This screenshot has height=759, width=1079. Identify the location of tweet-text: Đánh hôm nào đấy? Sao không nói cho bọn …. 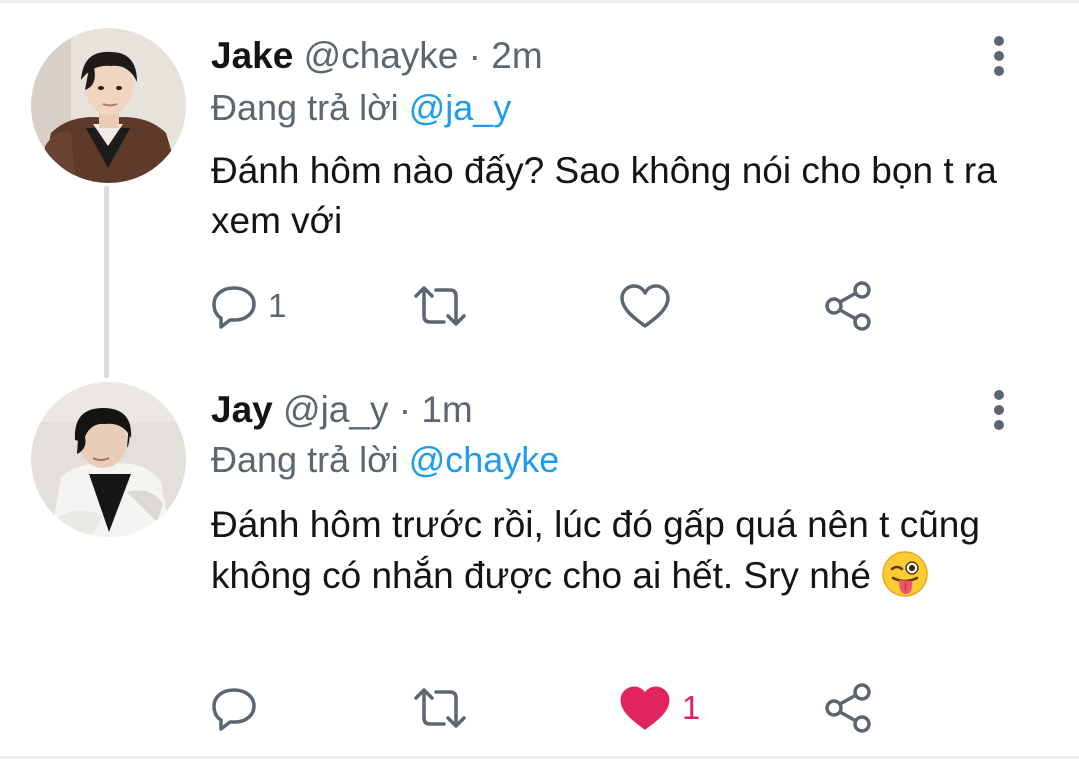
(621, 196).